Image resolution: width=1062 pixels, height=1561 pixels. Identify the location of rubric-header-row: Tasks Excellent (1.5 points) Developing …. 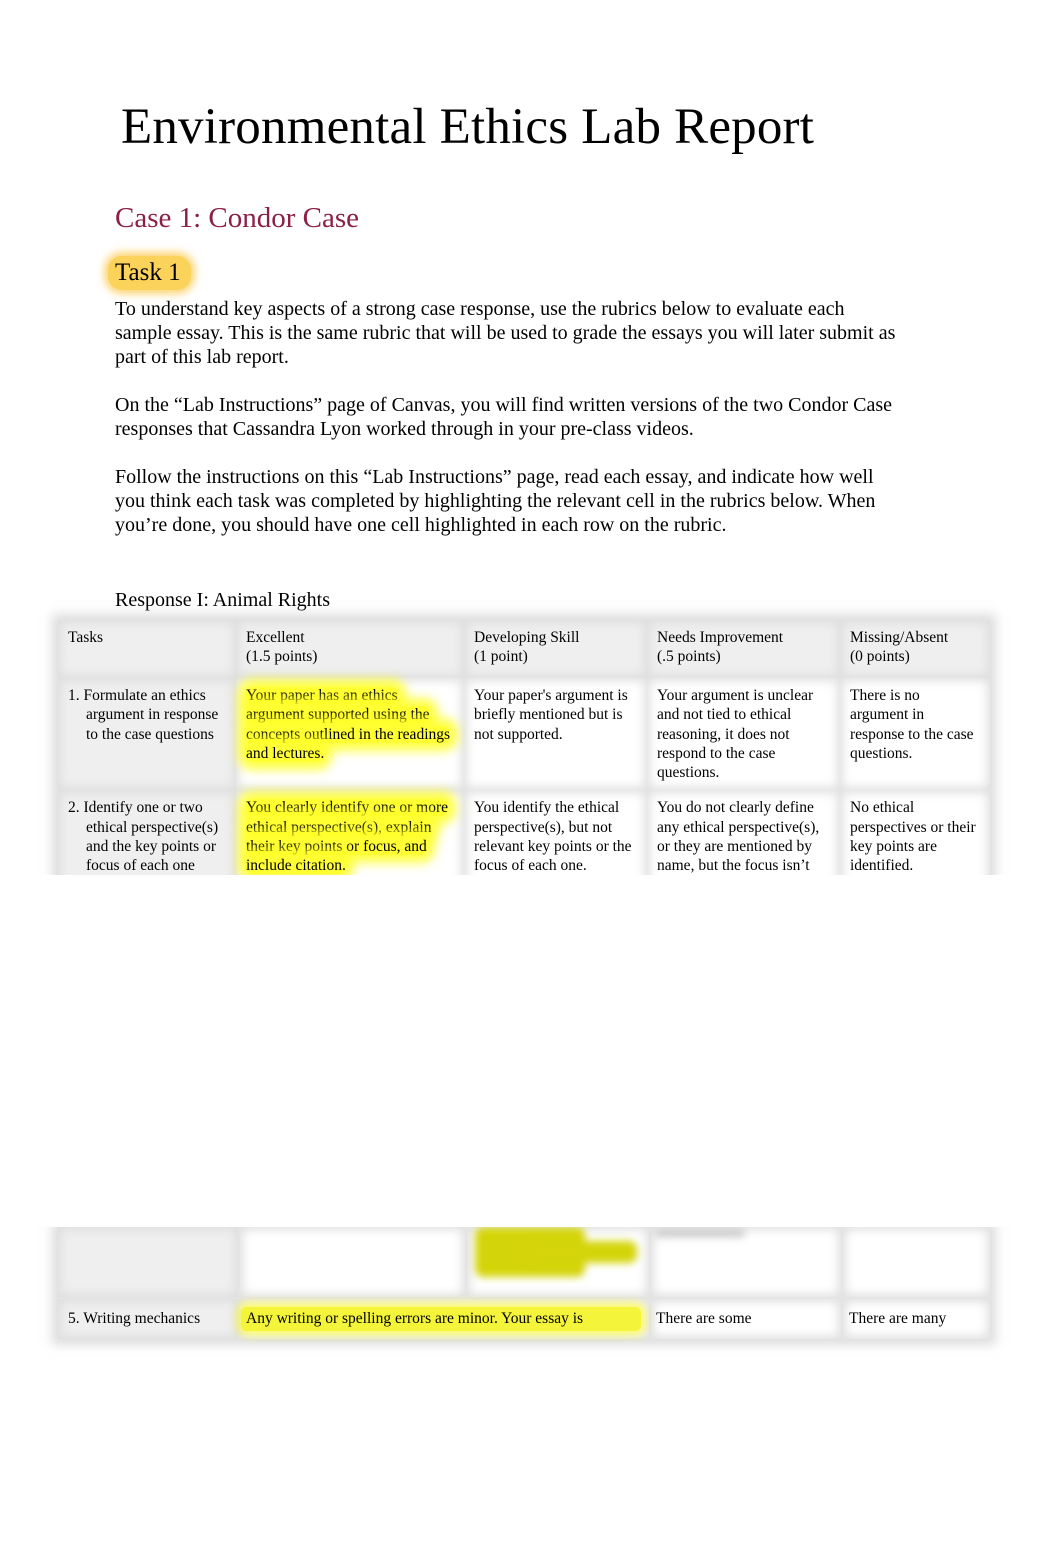
(524, 649).